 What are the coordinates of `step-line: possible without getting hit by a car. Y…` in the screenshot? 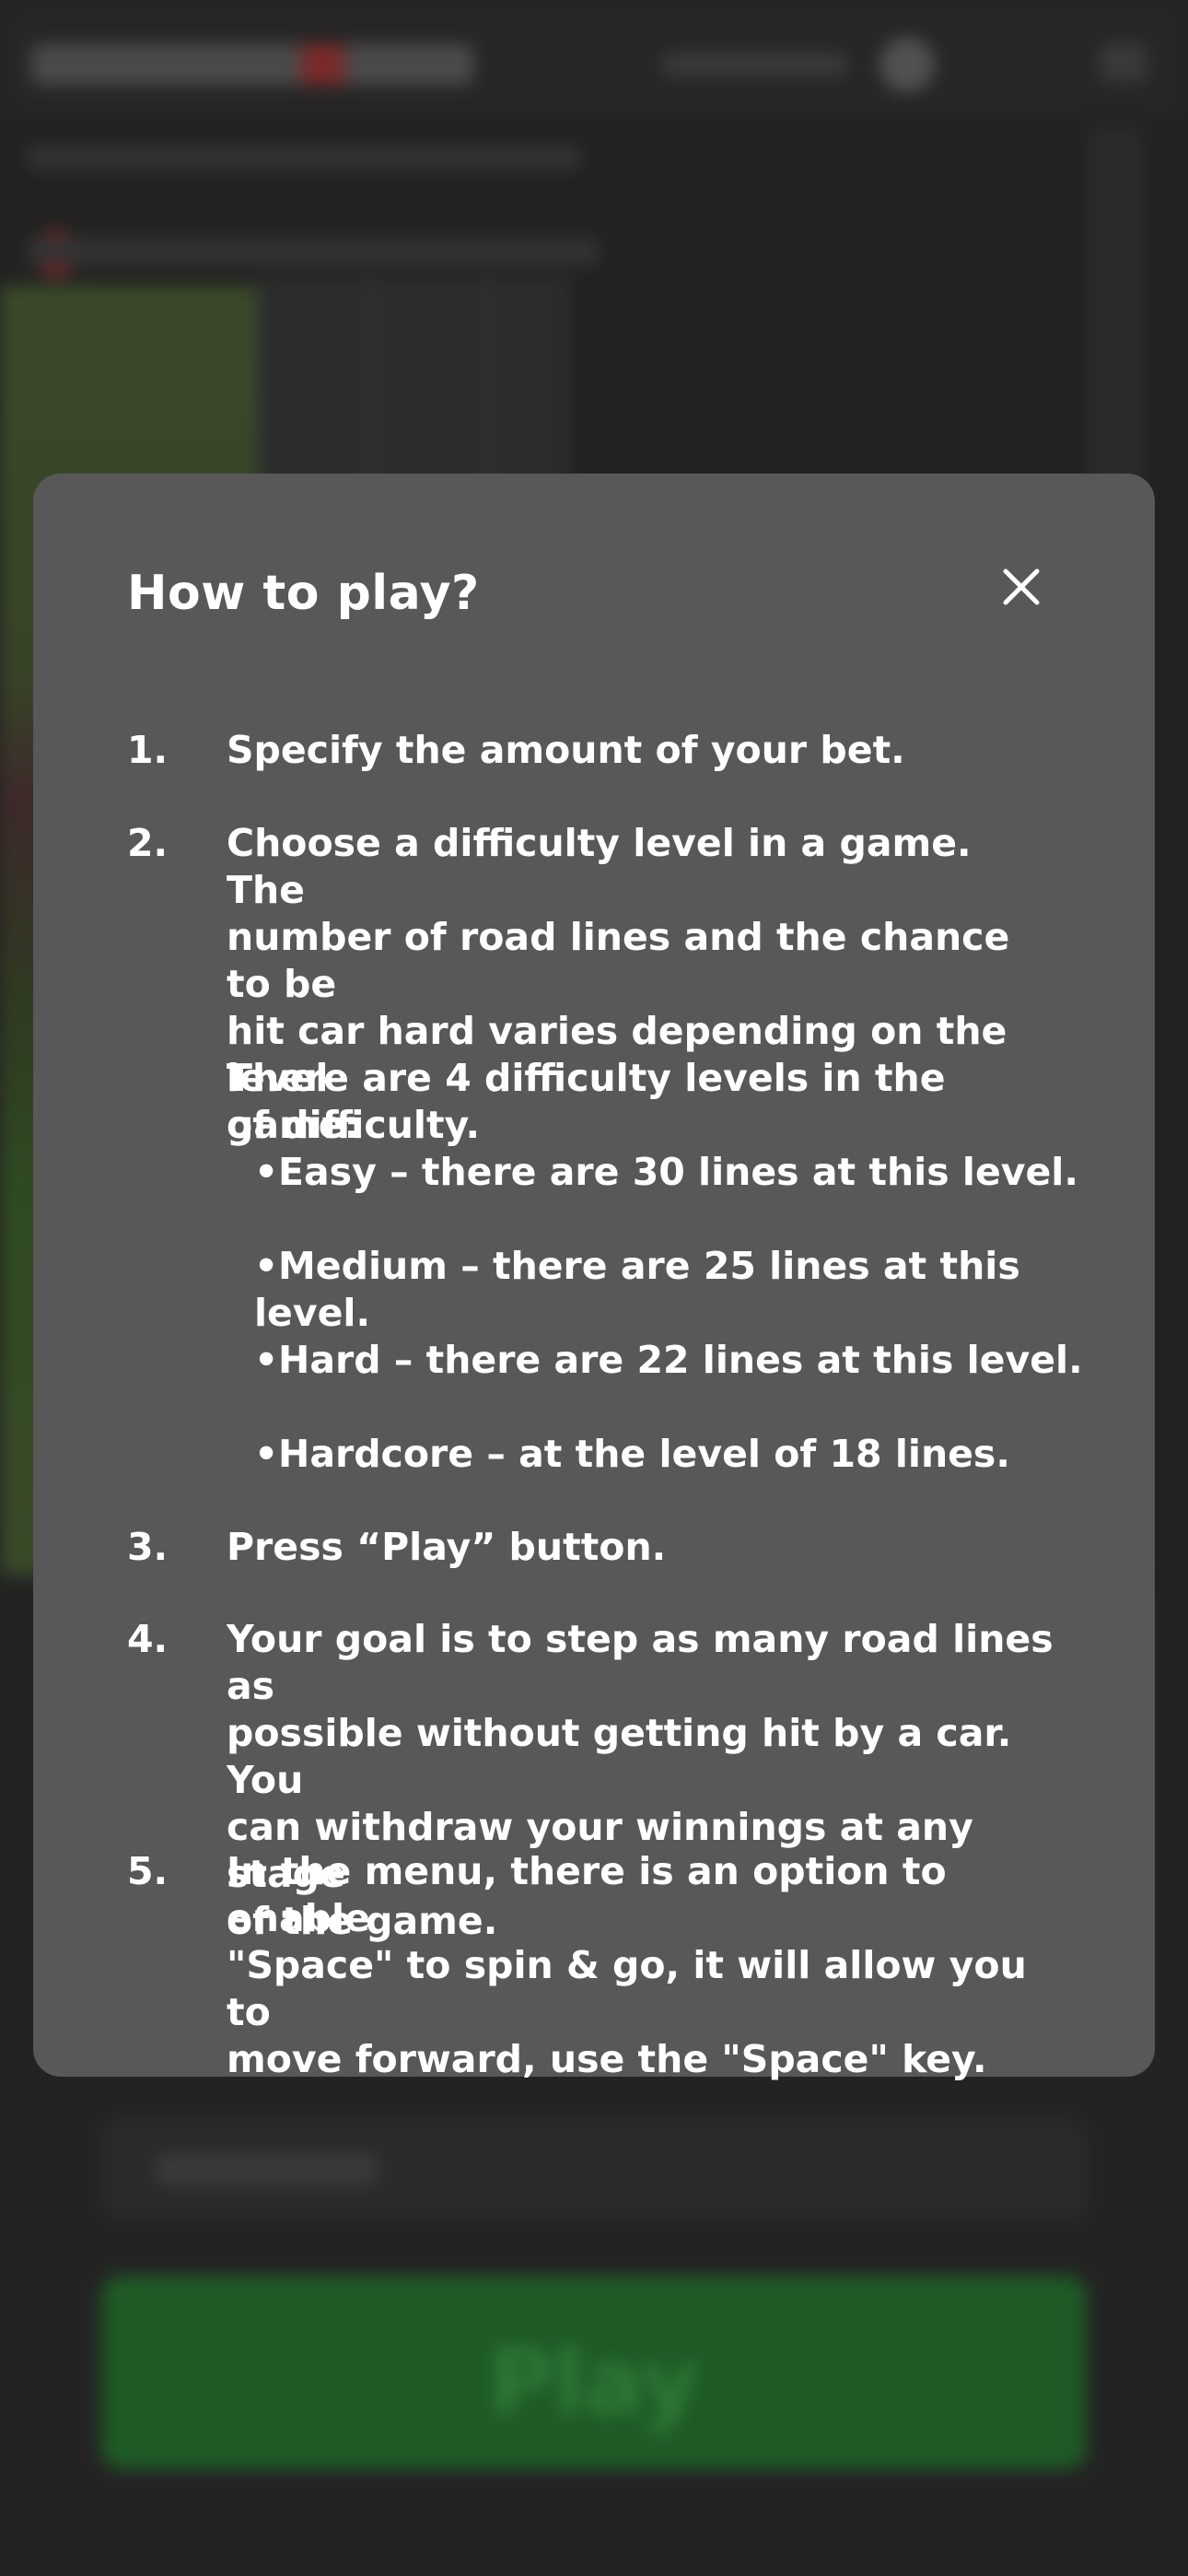 It's located at (620, 1756).